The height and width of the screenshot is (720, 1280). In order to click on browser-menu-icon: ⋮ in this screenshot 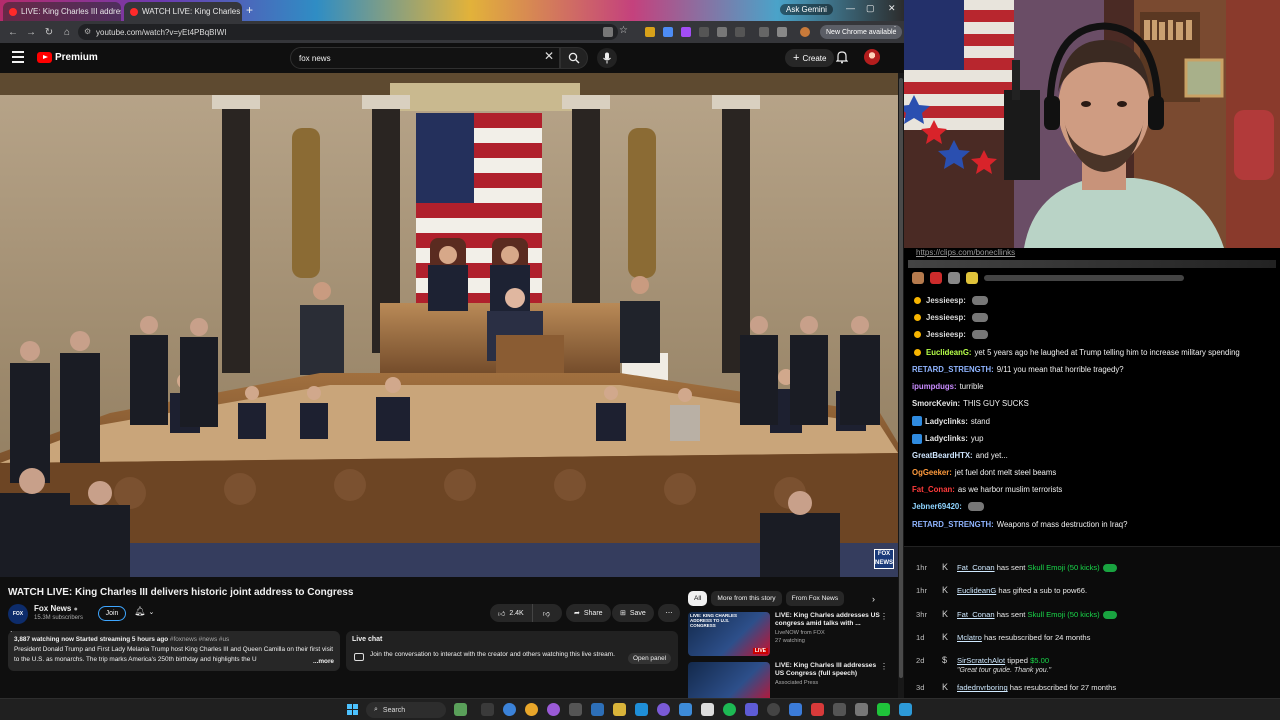, I will do `click(895, 30)`.